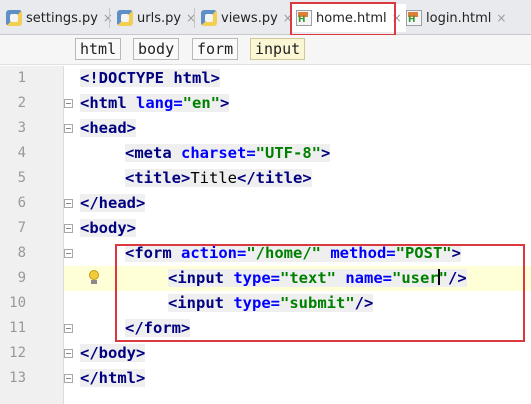 Image resolution: width=531 pixels, height=404 pixels. Describe the element at coordinates (343, 19) in the screenshot. I see `active-tab-highlight-box` at that location.